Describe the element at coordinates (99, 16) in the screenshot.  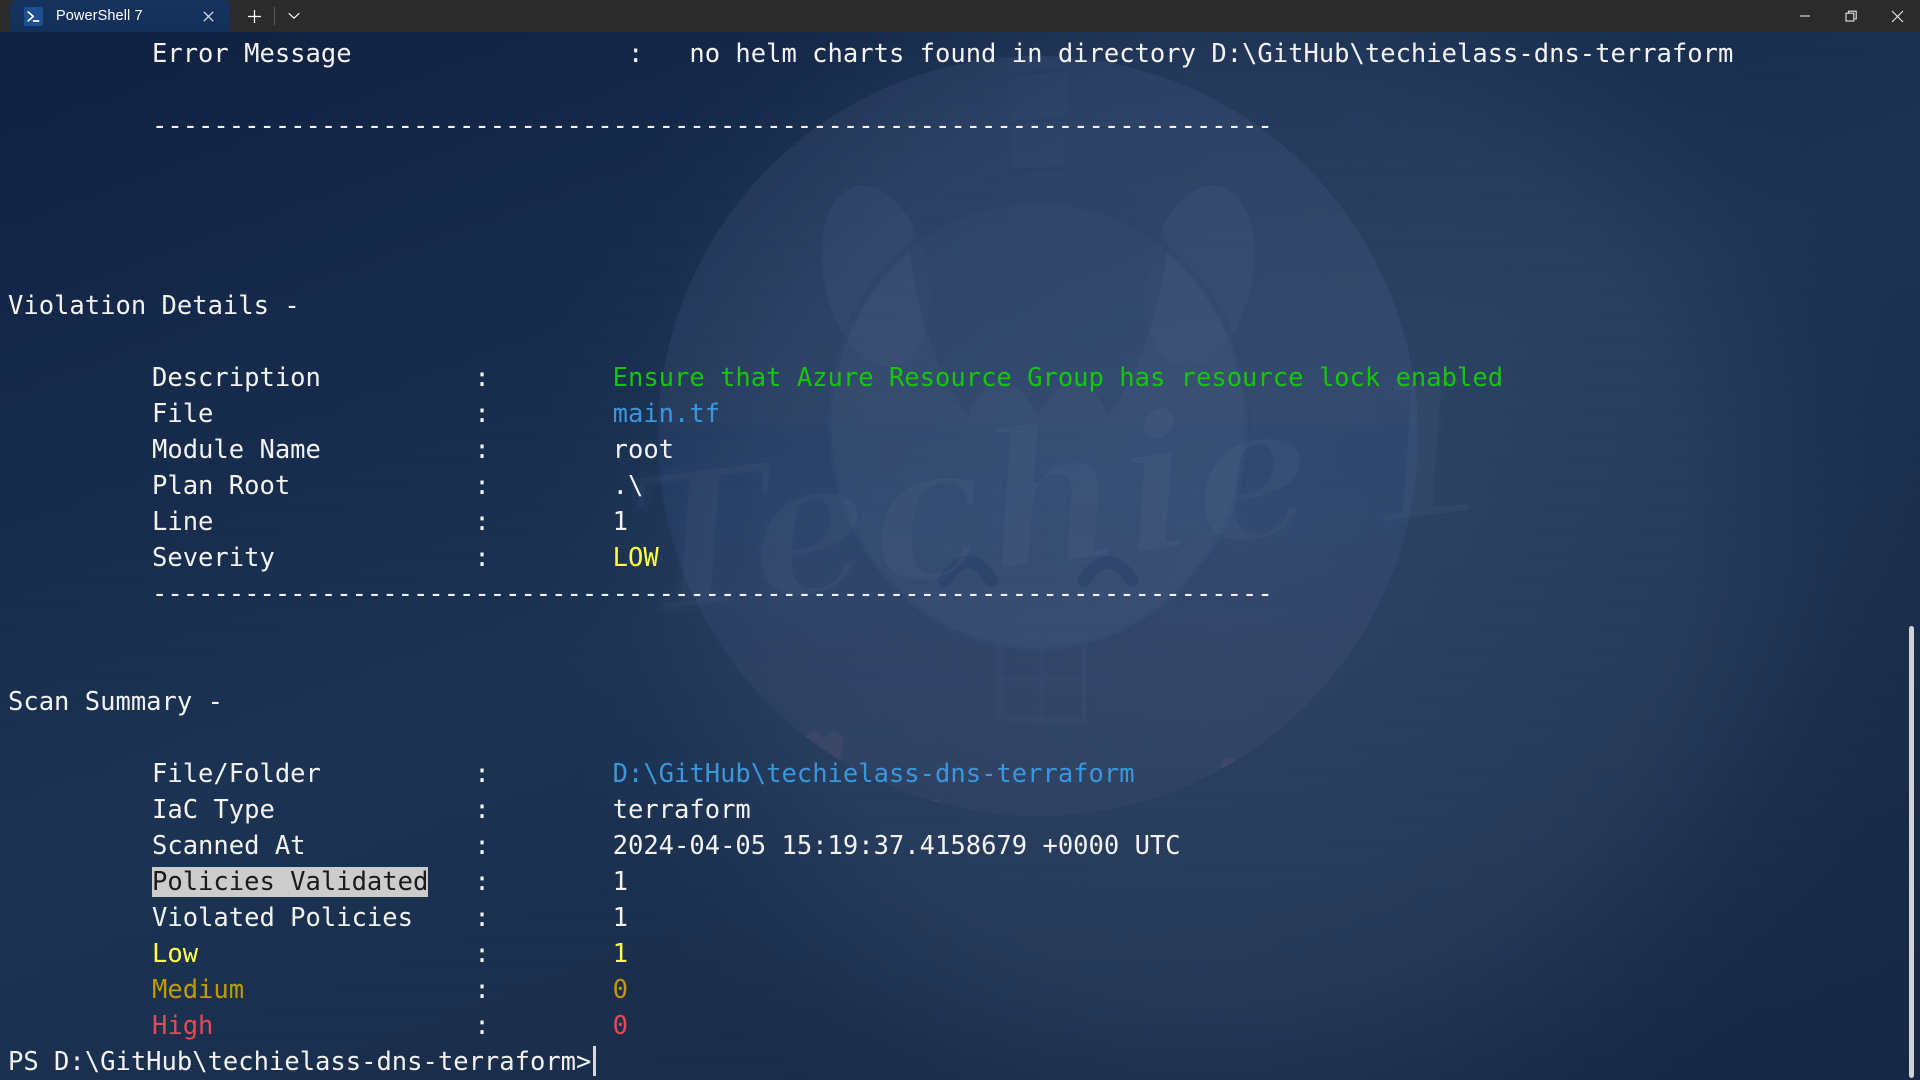
I see `tab-title: PowerShell 7` at that location.